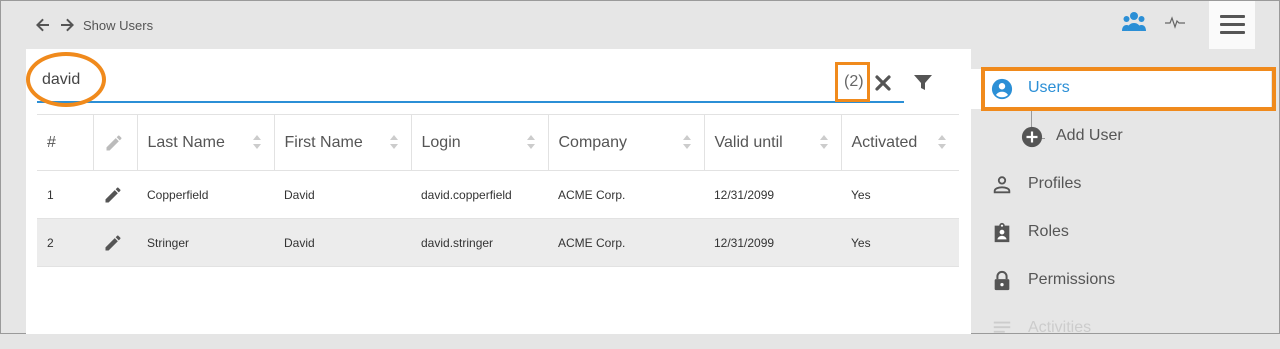  What do you see at coordinates (470, 102) in the screenshot?
I see `search-underline` at bounding box center [470, 102].